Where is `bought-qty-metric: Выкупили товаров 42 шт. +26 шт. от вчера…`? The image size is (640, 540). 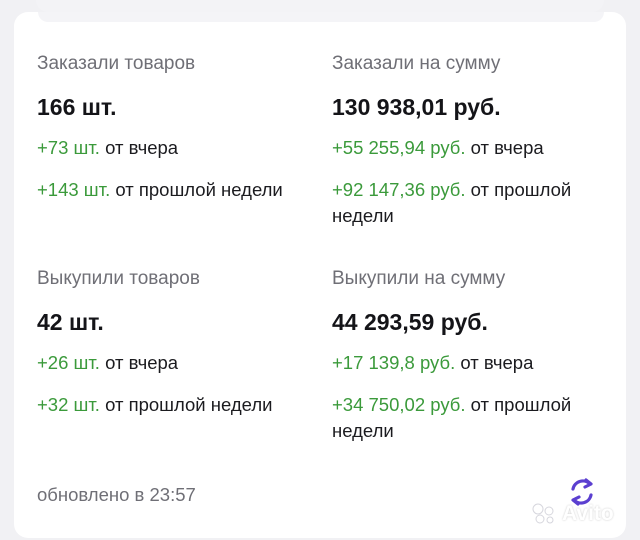 bought-qty-metric: Выкупили товаров 42 шт. +26 шт. от вчера… is located at coordinates (179, 342).